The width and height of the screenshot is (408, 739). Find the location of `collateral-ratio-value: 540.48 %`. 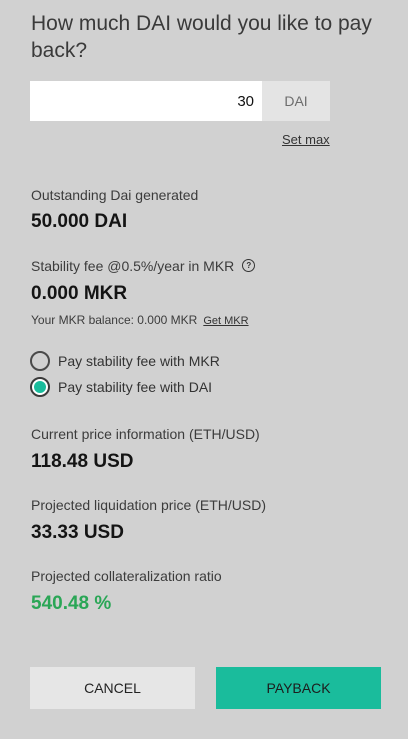

collateral-ratio-value: 540.48 % is located at coordinates (71, 603).